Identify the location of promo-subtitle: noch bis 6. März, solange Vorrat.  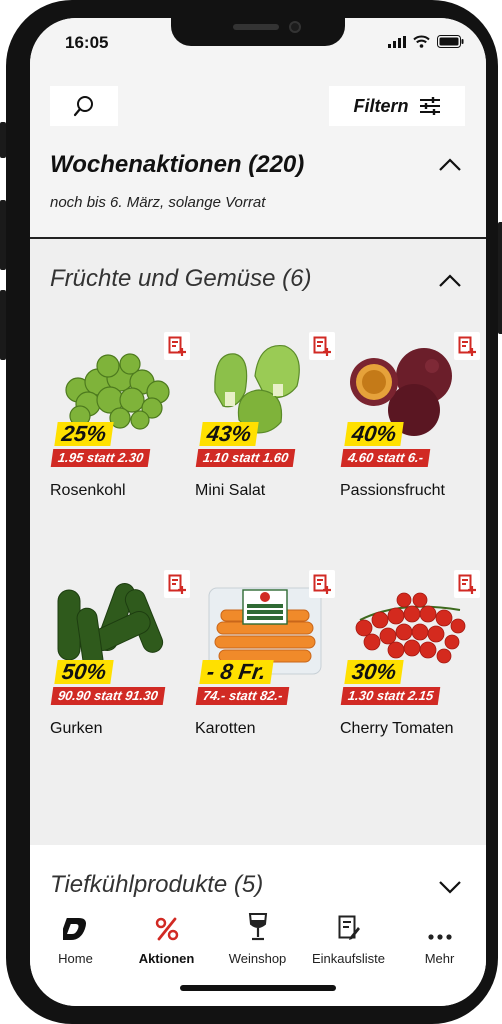
(158, 202).